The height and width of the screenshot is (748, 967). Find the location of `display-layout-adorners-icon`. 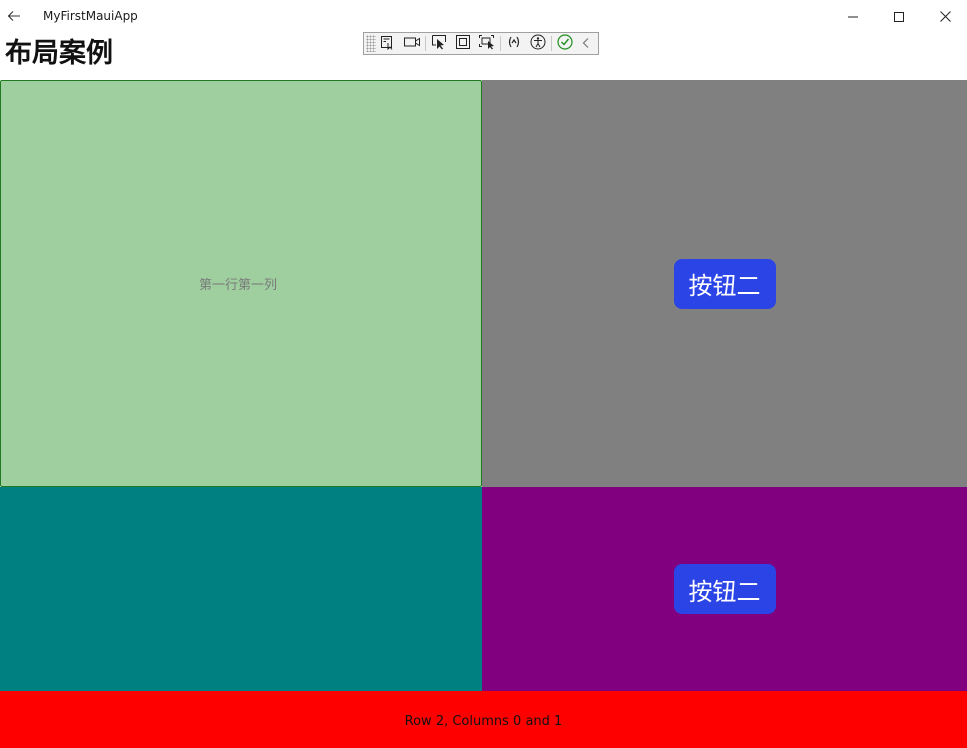

display-layout-adorners-icon is located at coordinates (463, 44).